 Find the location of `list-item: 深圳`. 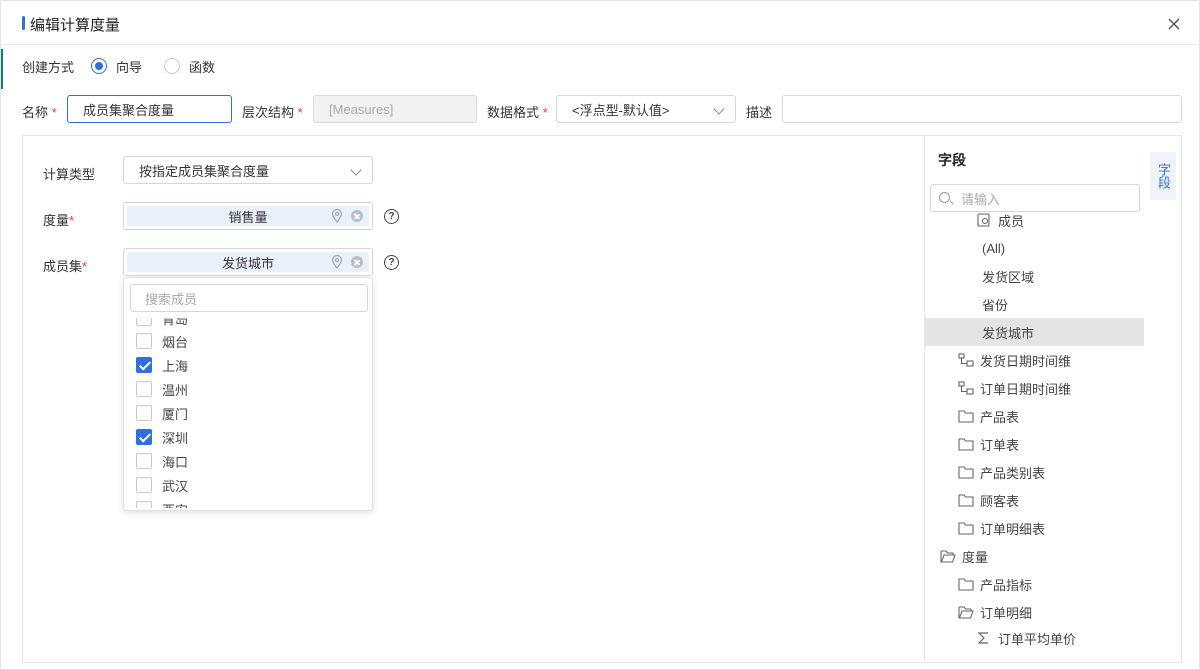

list-item: 深圳 is located at coordinates (162, 437).